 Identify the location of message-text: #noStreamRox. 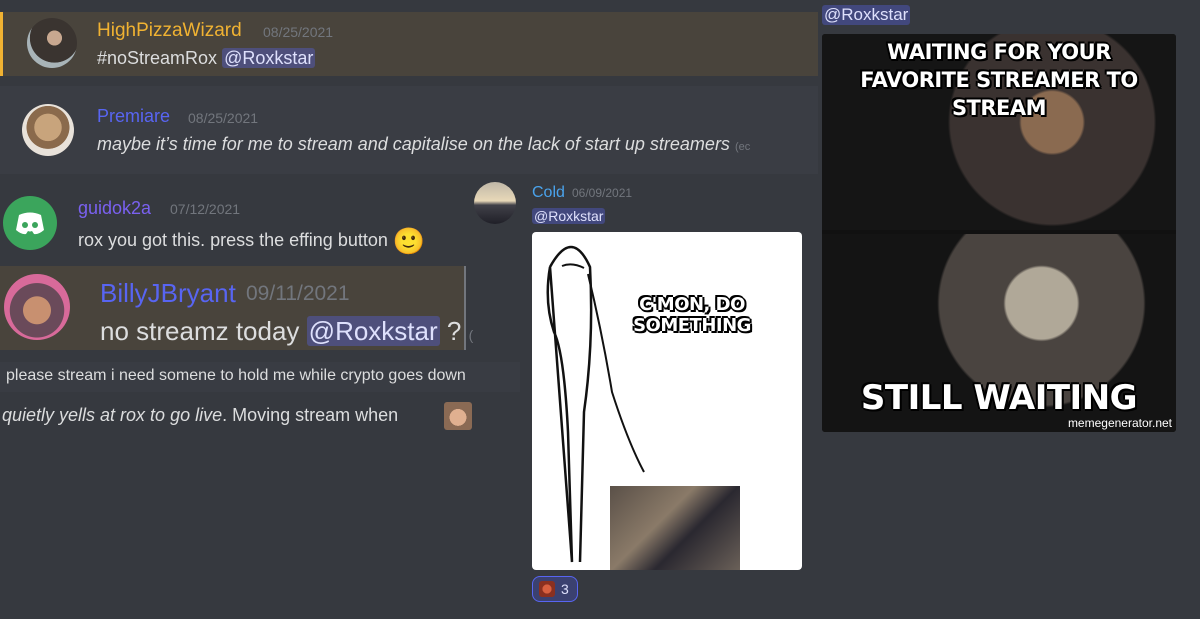
(157, 58).